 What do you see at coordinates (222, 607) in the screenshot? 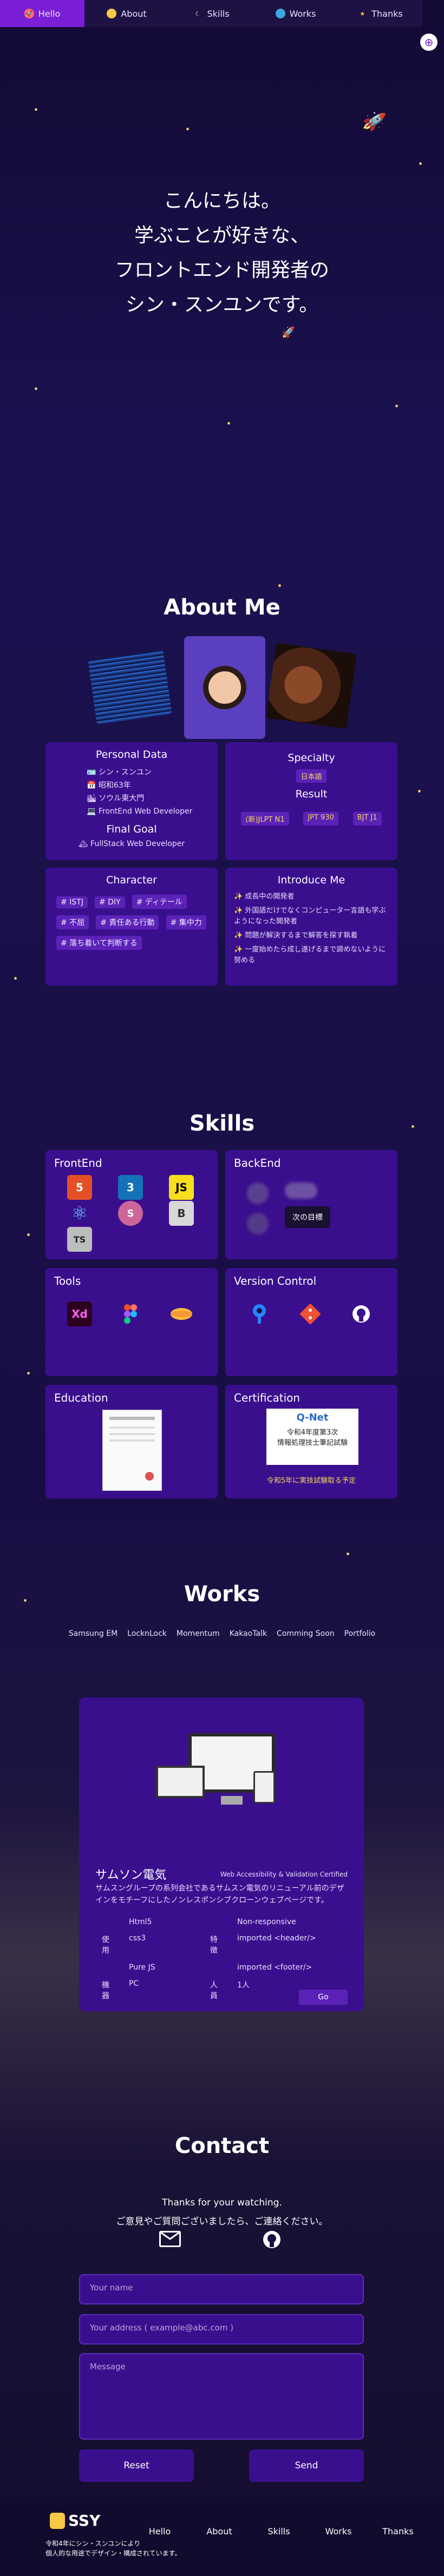
I see `about-title: About Me` at bounding box center [222, 607].